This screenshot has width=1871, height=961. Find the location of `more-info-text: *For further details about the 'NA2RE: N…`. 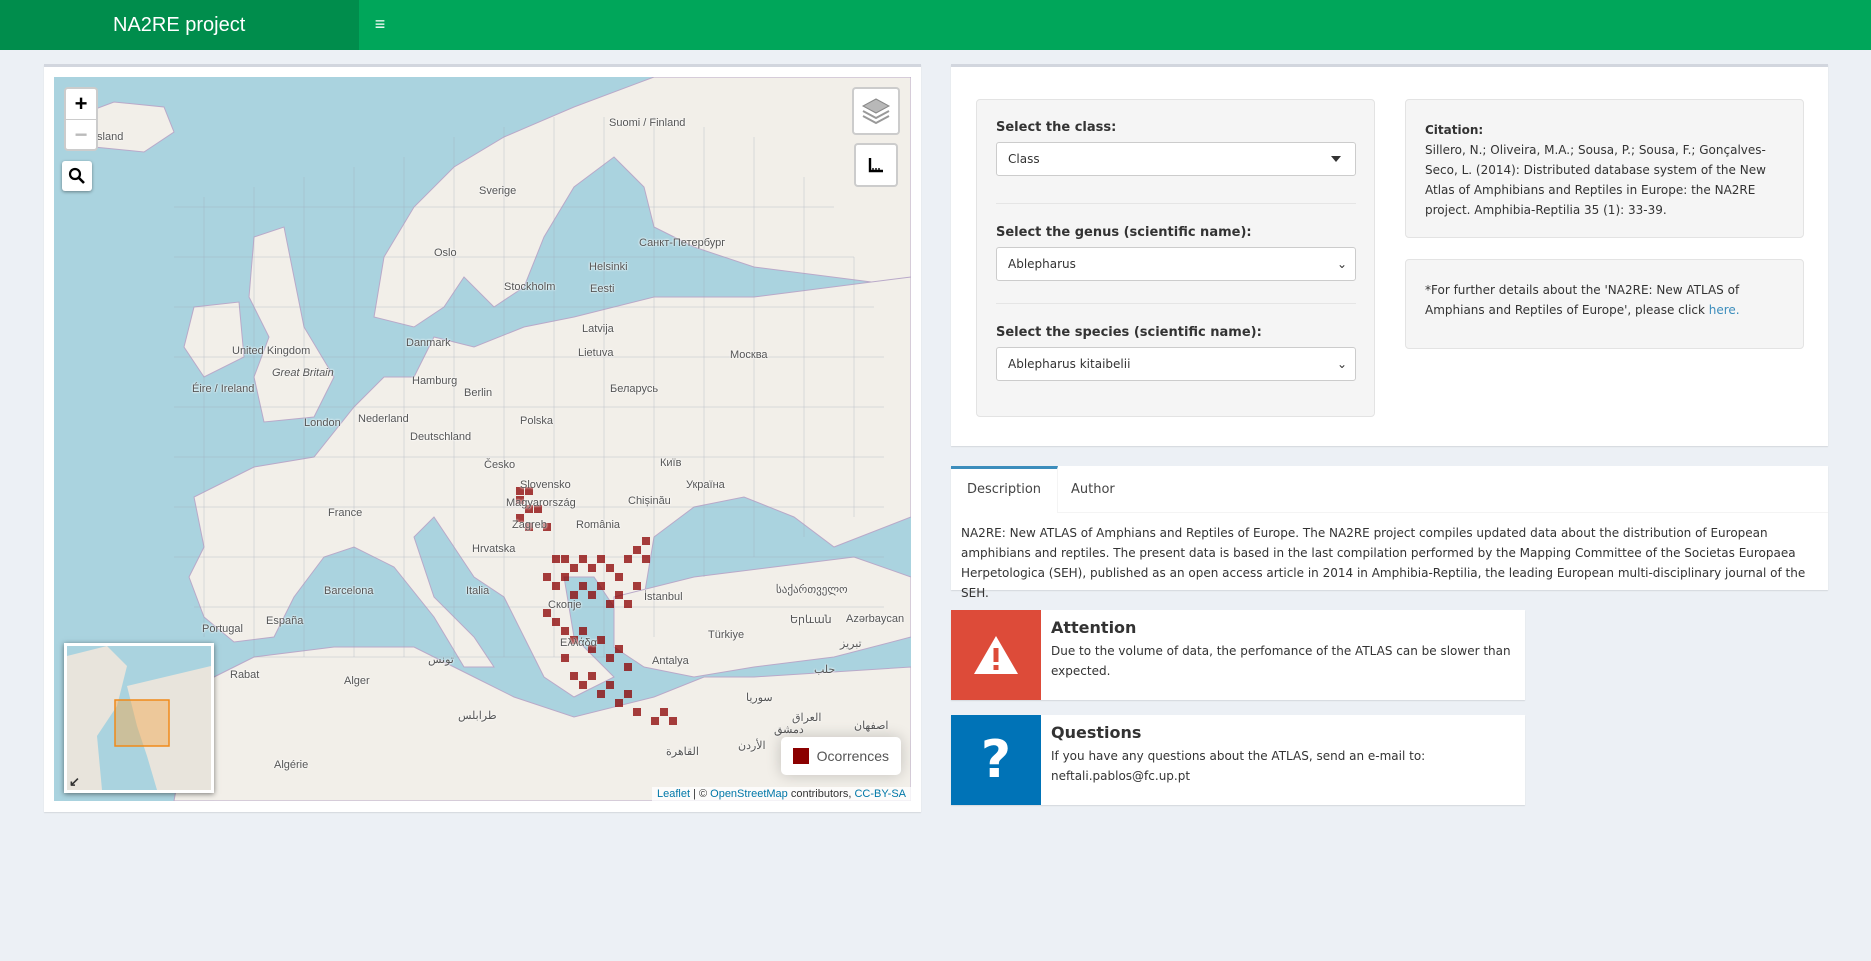

more-info-text: *For further details about the 'NA2RE: N… is located at coordinates (1582, 300).